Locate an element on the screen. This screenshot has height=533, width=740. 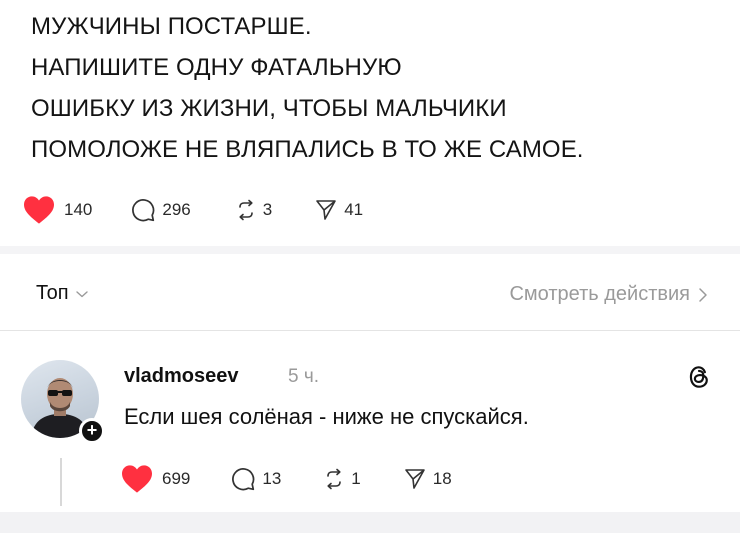
repost-count: 1 is located at coordinates (356, 478).